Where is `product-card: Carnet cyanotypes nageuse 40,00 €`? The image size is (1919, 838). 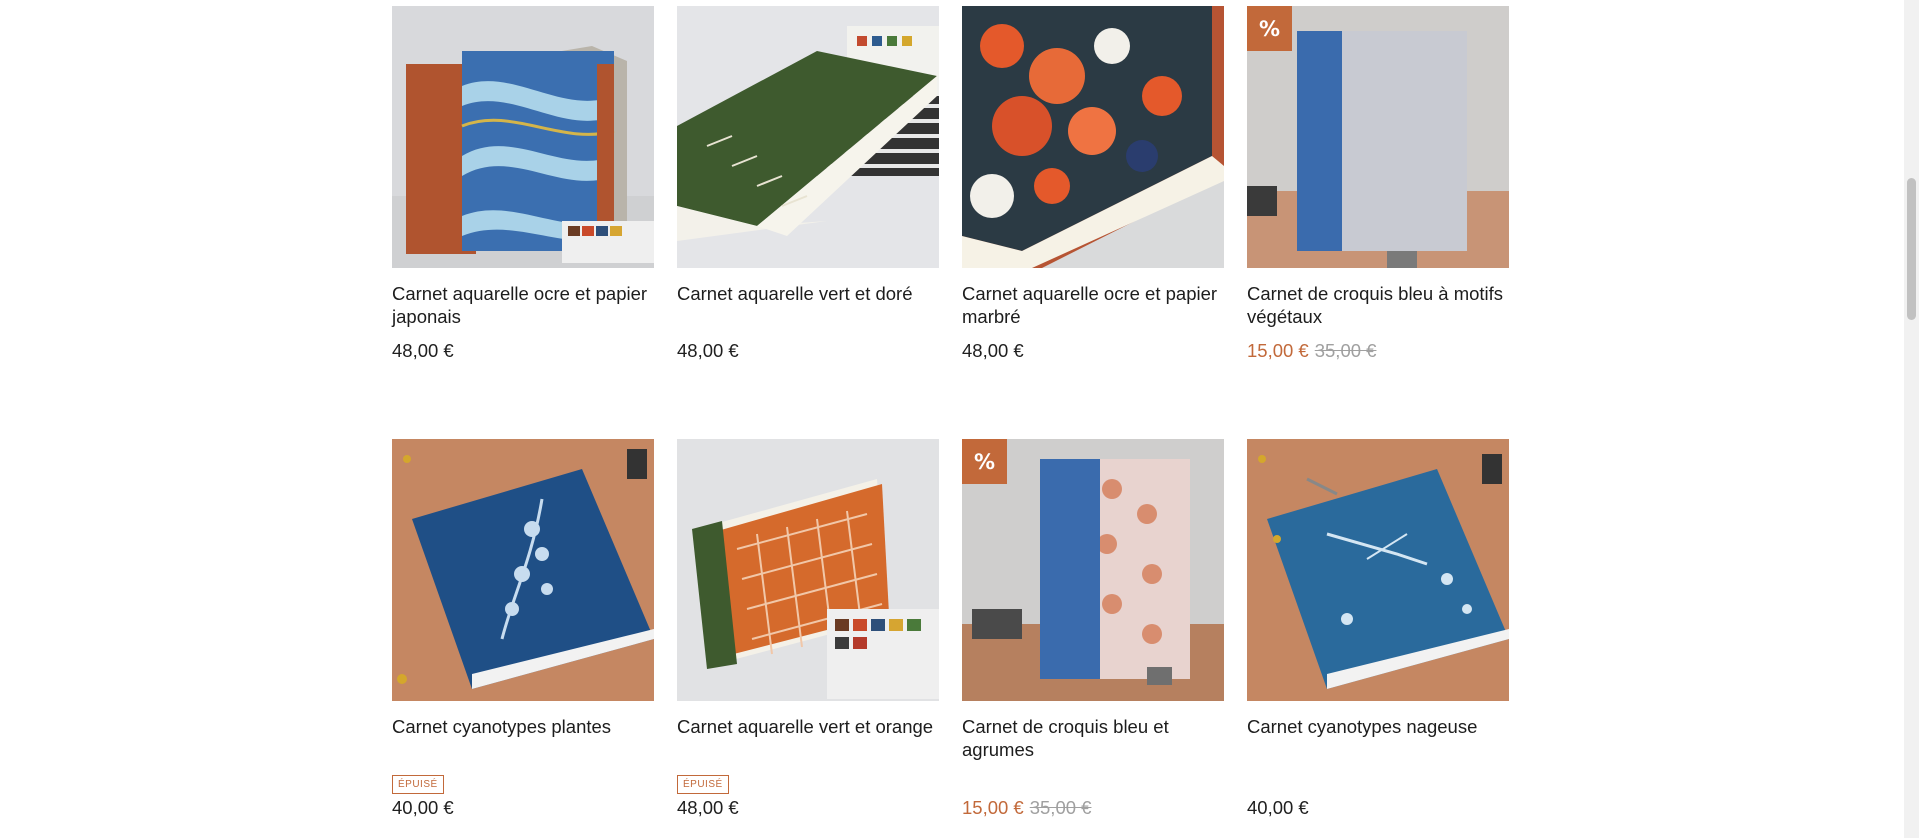
product-card: Carnet cyanotypes nageuse 40,00 € is located at coordinates (1378, 638).